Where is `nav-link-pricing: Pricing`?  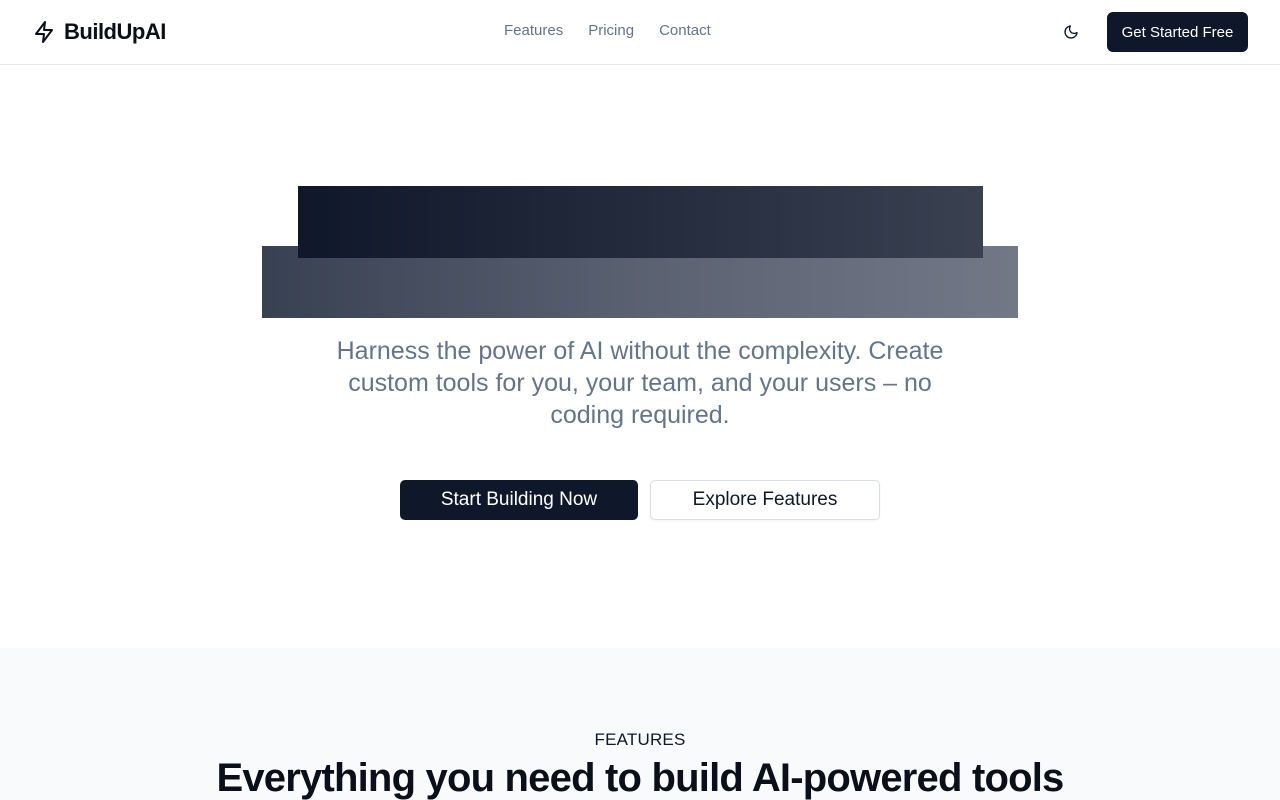
nav-link-pricing: Pricing is located at coordinates (611, 30).